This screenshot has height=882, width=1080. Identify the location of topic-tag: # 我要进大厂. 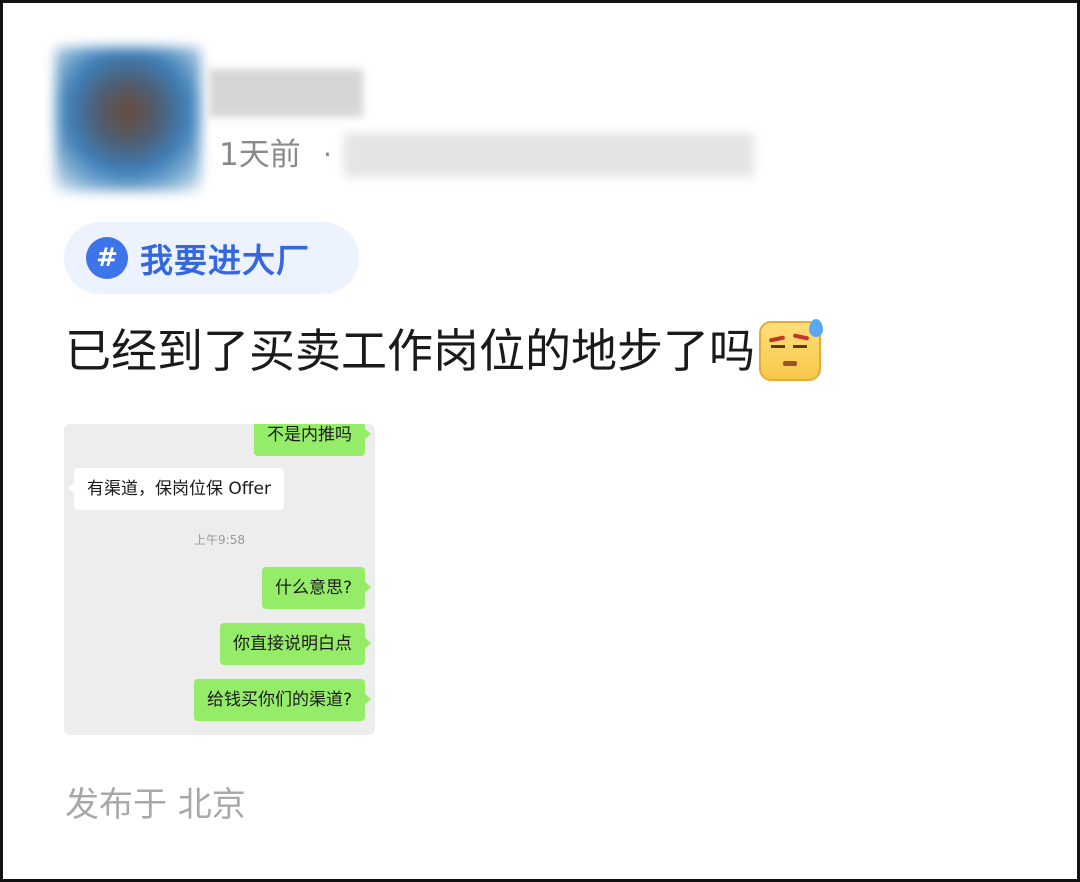
(211, 258).